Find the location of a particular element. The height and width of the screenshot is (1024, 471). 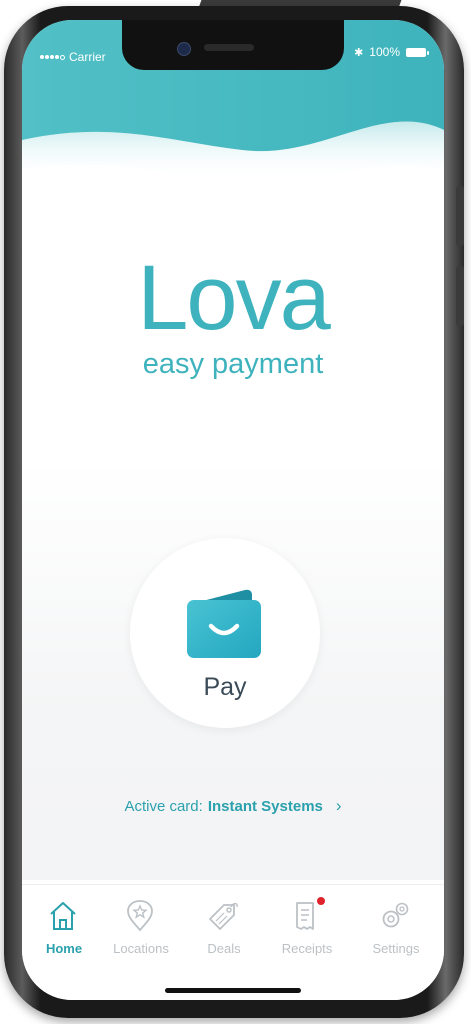

active-card-prefix: Active card: is located at coordinates (163, 806).